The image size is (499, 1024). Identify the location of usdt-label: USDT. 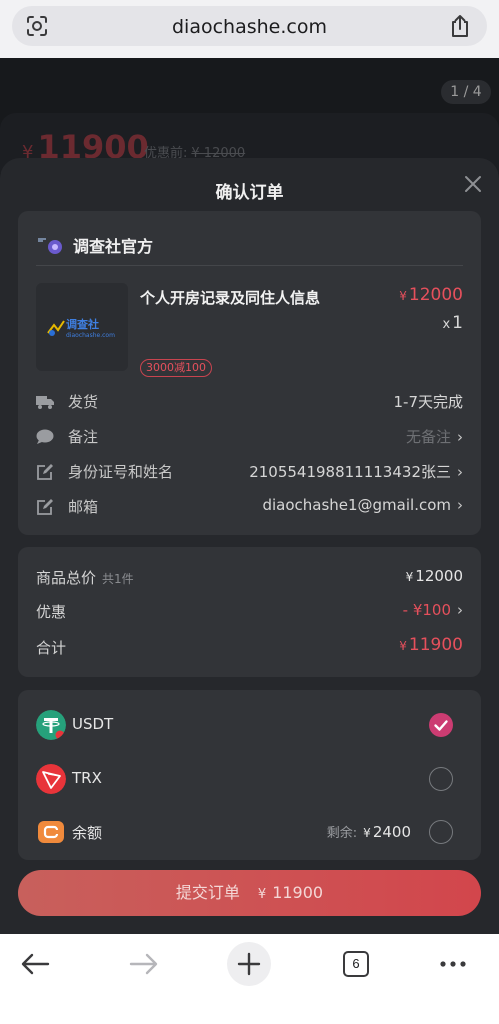
(93, 724).